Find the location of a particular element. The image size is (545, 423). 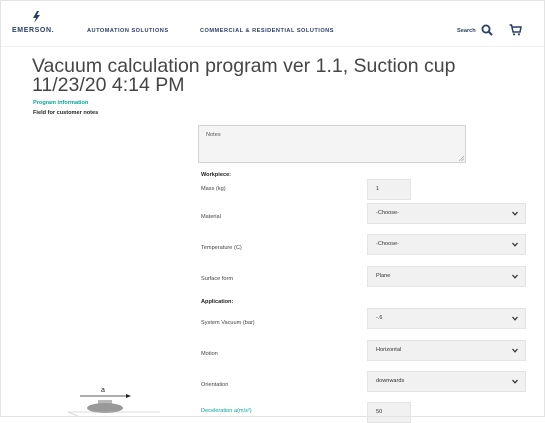

workpiece-edge is located at coordinates (74, 414).